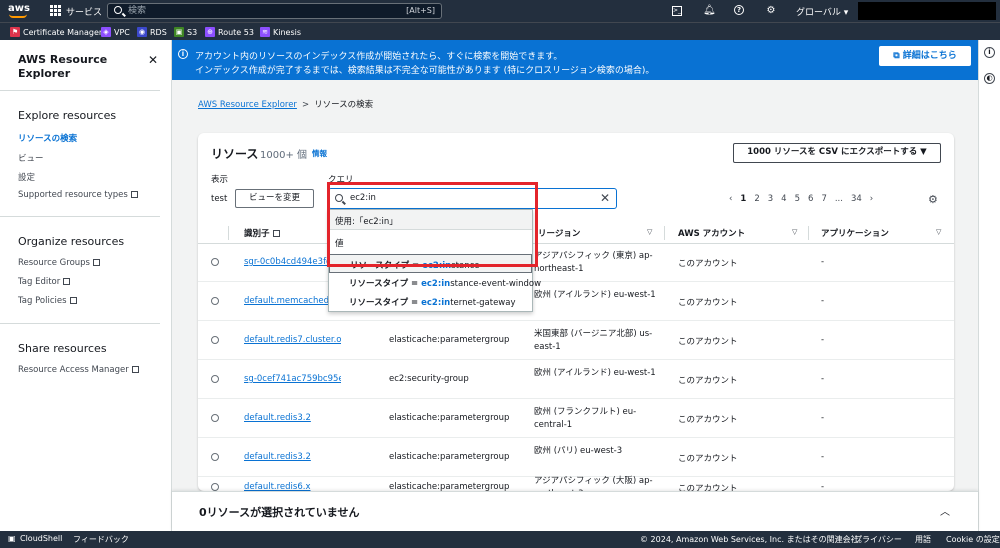  Describe the element at coordinates (770, 199) in the screenshot. I see `page-3: 3` at that location.